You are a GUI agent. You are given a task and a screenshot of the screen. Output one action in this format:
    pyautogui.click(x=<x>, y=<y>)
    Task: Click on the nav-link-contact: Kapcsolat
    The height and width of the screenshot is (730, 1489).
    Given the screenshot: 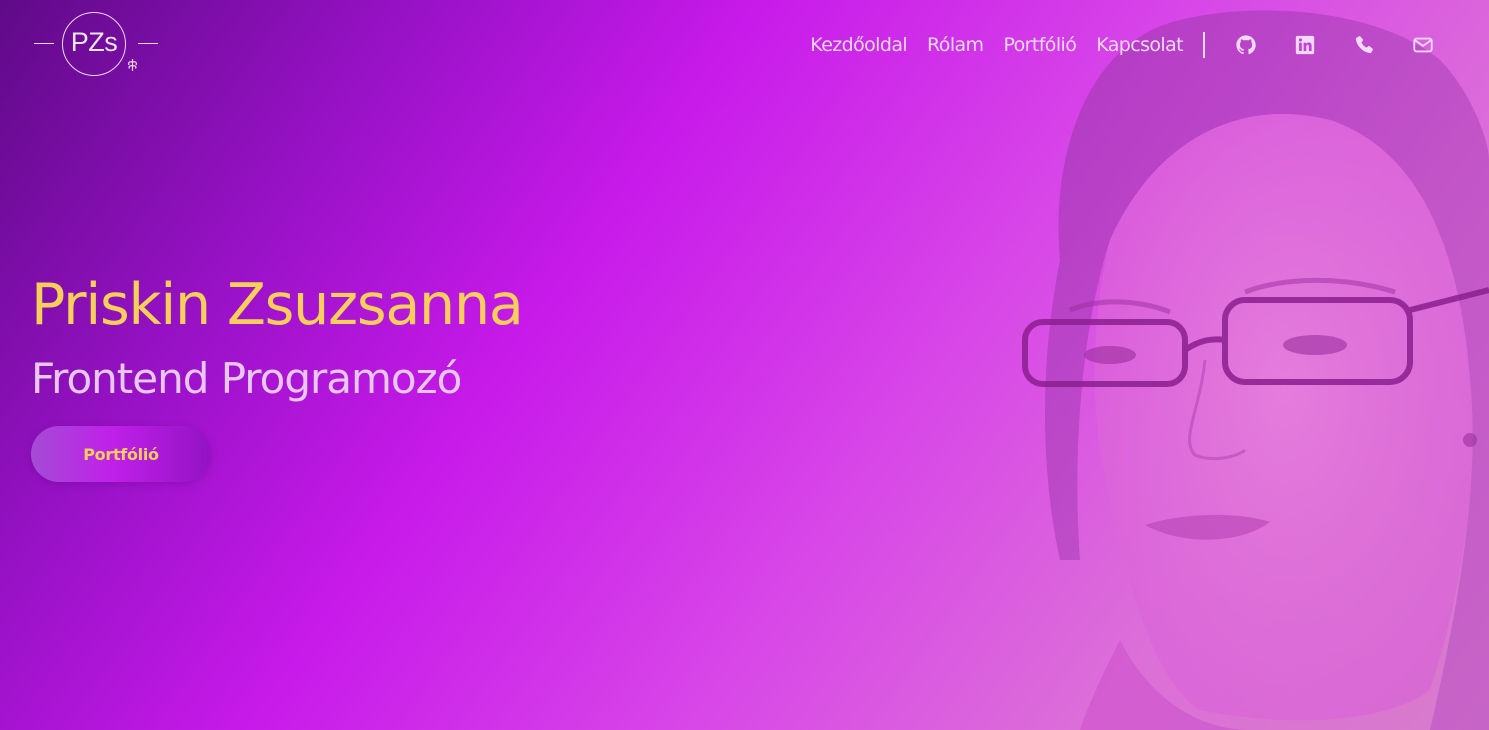 What is the action you would take?
    pyautogui.click(x=1139, y=45)
    